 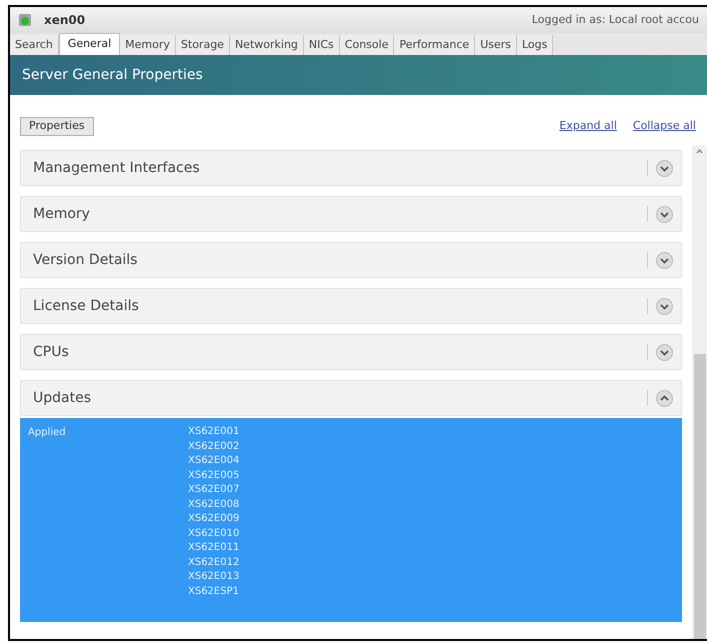 What do you see at coordinates (435, 45) in the screenshot?
I see `tab: Performance` at bounding box center [435, 45].